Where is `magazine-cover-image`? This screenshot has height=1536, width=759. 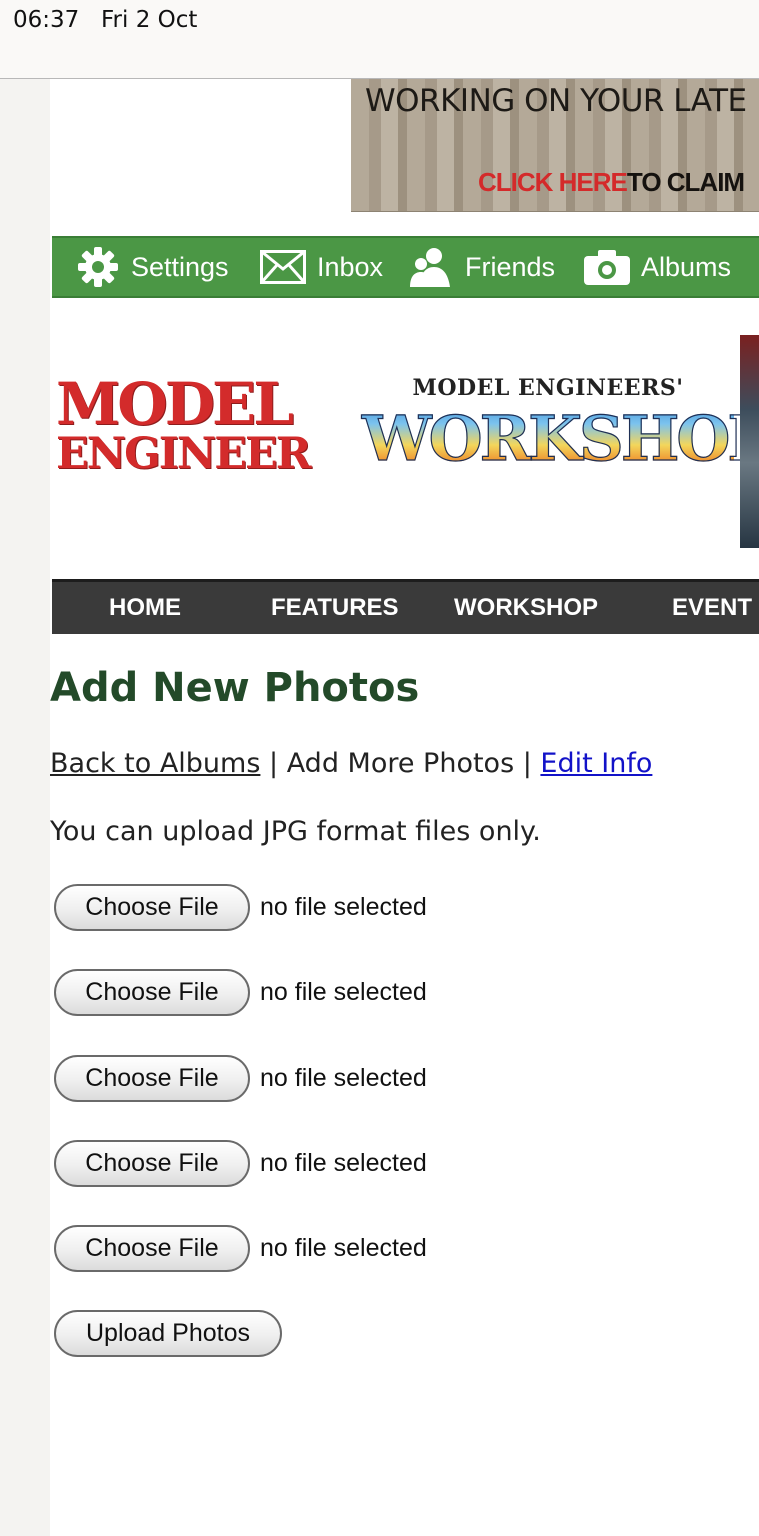 magazine-cover-image is located at coordinates (749, 441).